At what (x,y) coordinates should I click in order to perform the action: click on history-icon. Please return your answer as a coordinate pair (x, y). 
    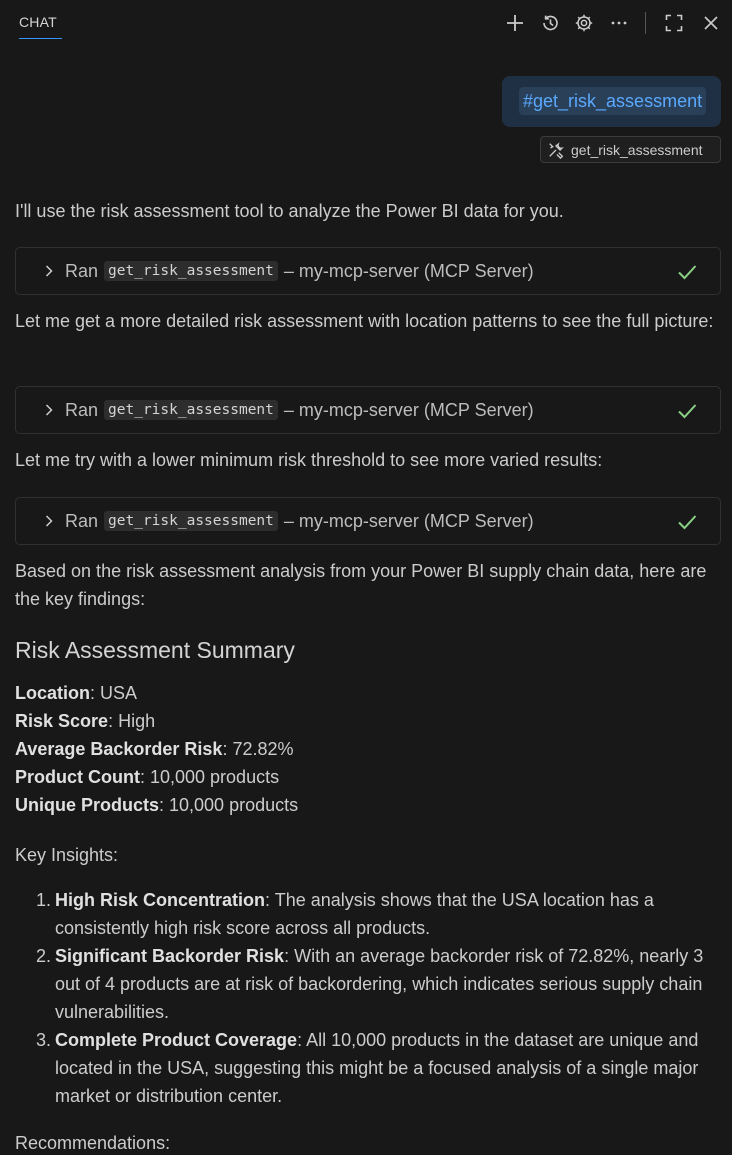
    Looking at the image, I should click on (550, 23).